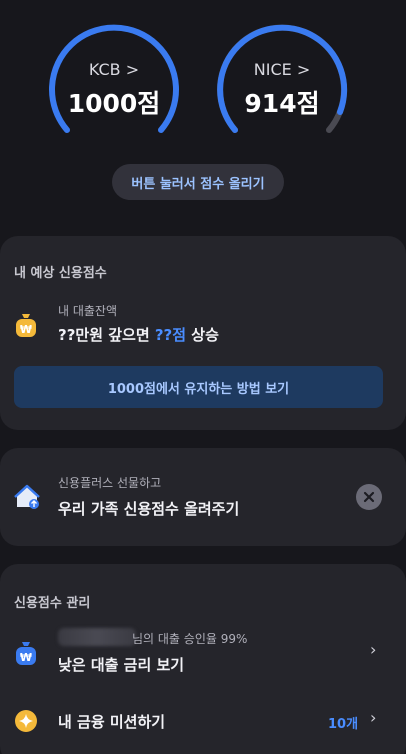 This screenshot has width=406, height=754. I want to click on repay-headline: ??만원 갚으면 ??점 상승, so click(138, 334).